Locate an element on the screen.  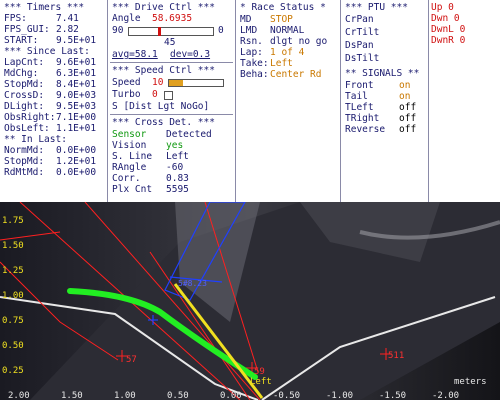
x-tick-label: -1.00 is located at coordinates (339, 395).